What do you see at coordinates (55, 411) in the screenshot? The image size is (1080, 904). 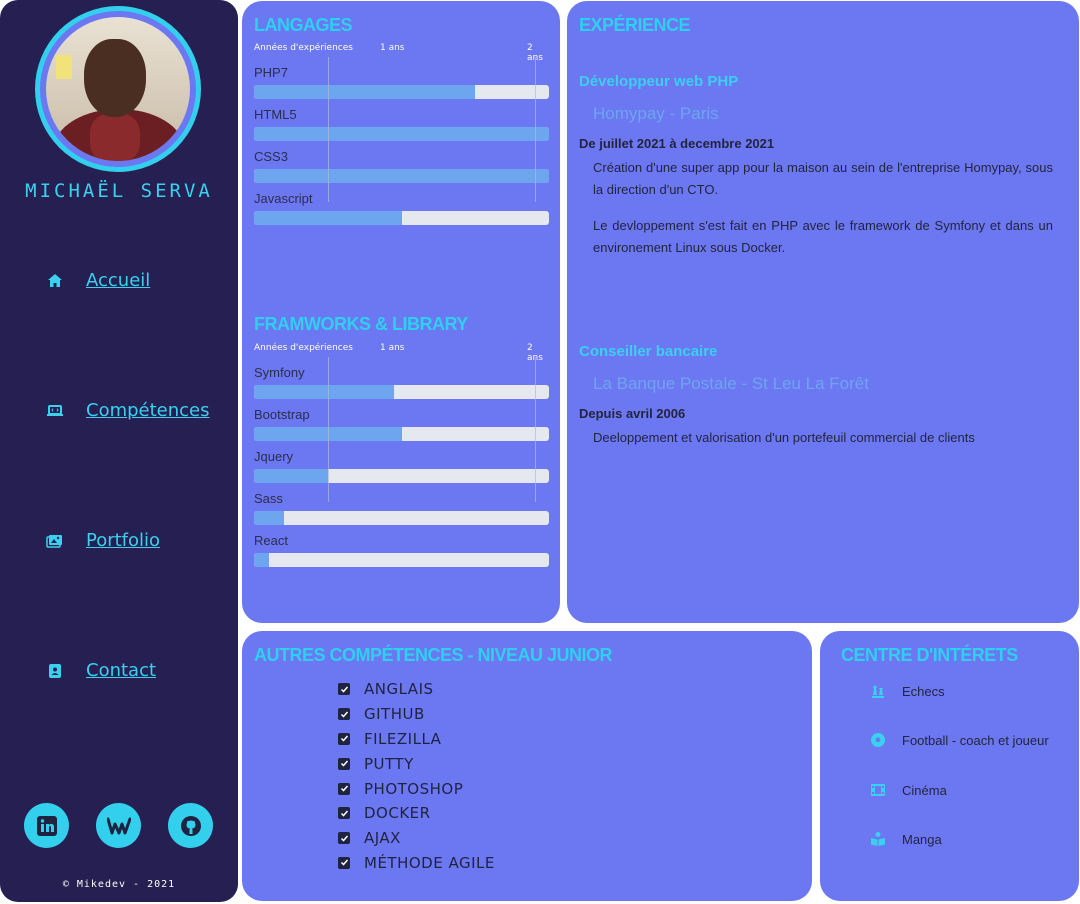 I see `laptop-code-icon` at bounding box center [55, 411].